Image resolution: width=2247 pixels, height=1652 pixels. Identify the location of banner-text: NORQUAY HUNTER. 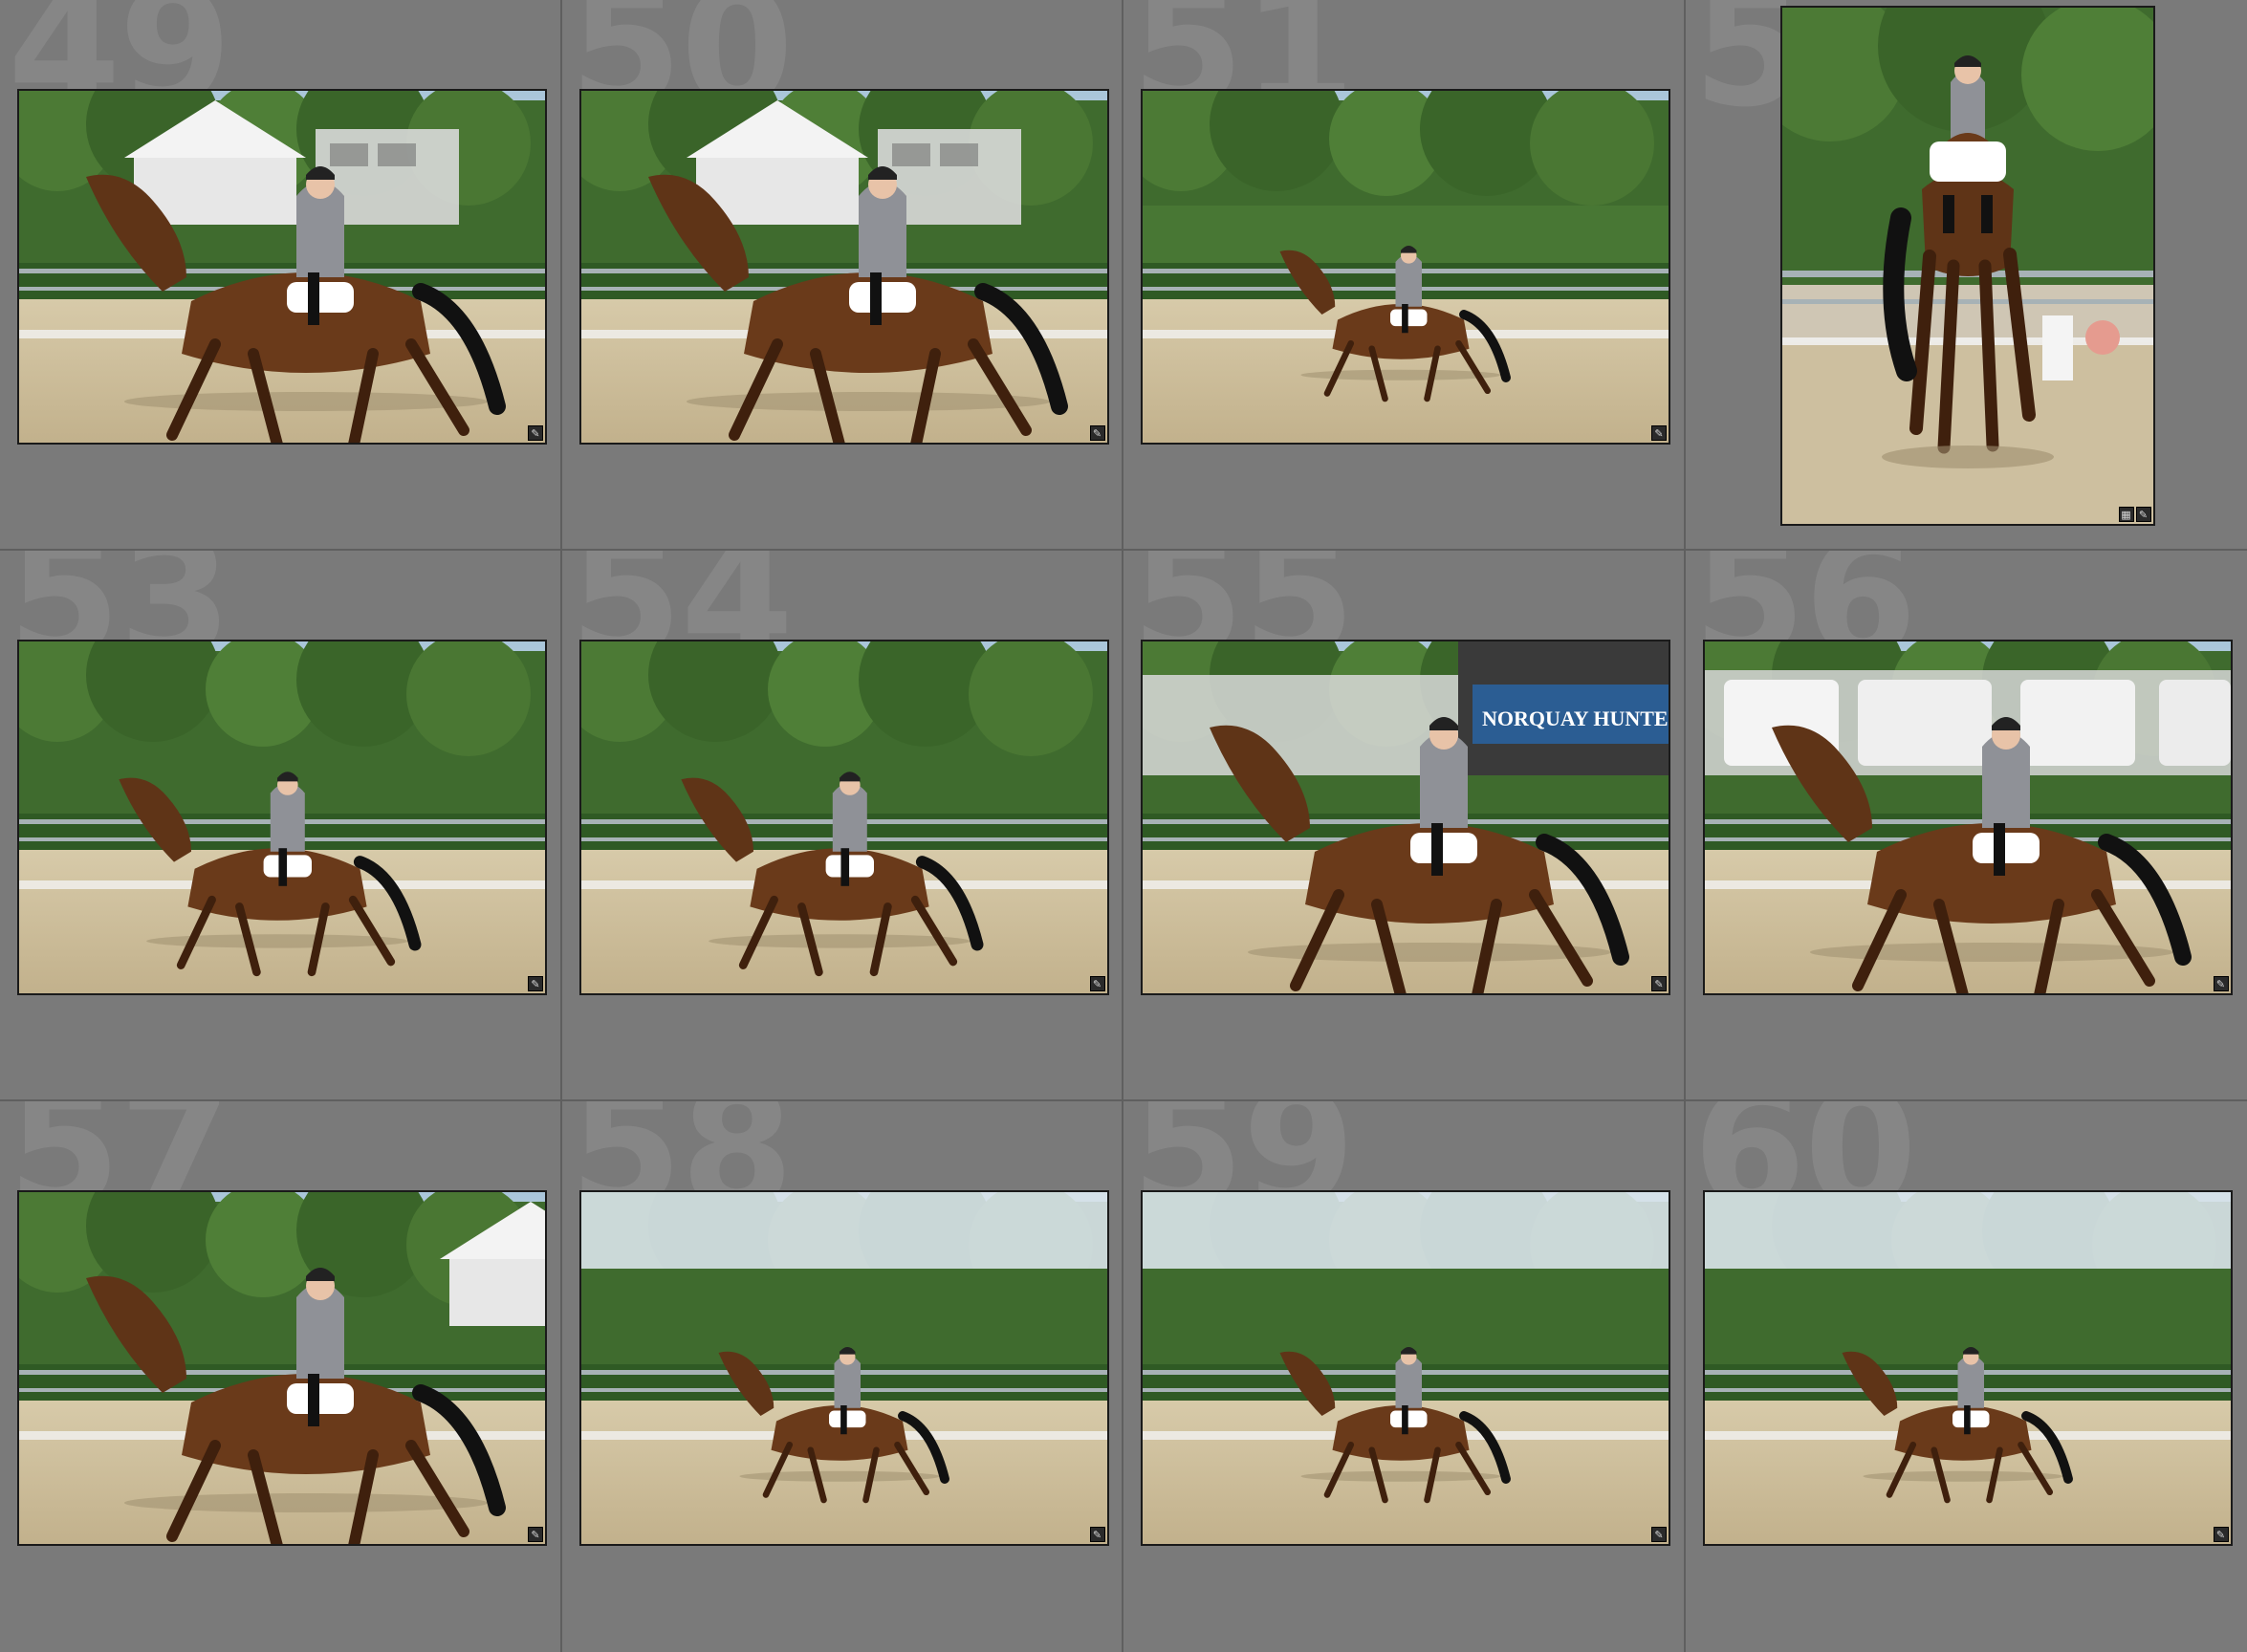
(1575, 718).